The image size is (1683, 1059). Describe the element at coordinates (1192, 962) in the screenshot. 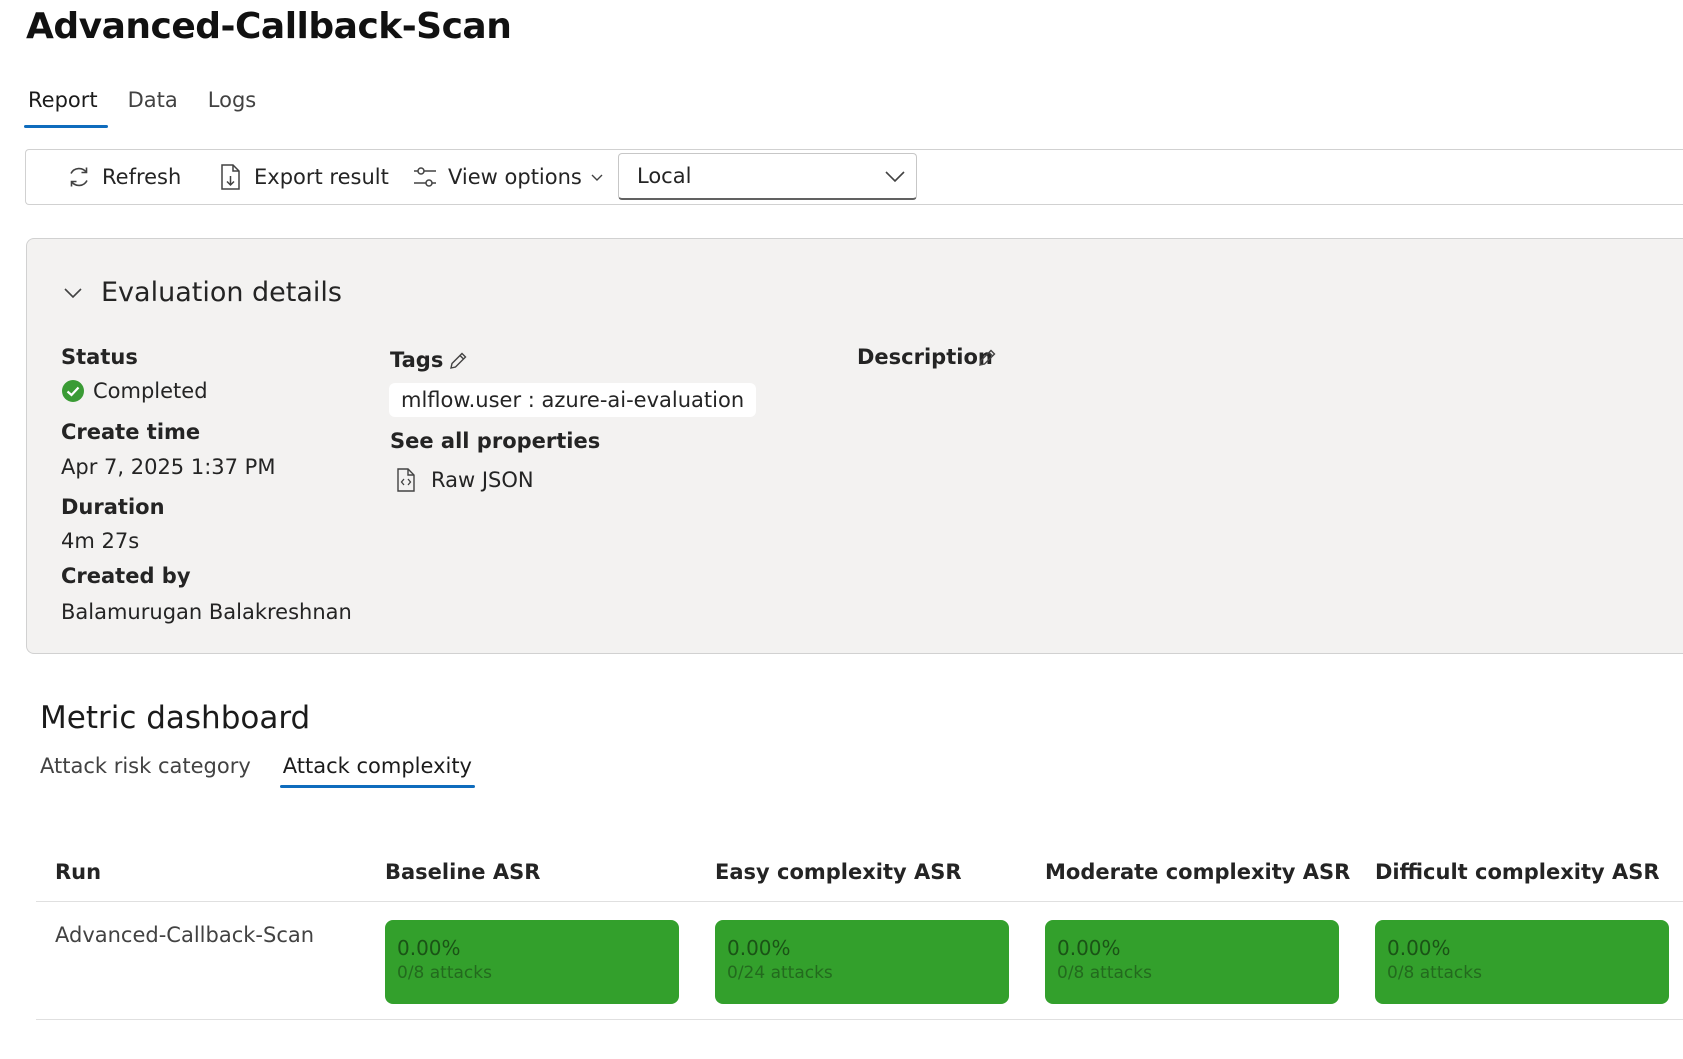

I see `moderate-asr-cell: 0.00% 0/8 attacks` at that location.